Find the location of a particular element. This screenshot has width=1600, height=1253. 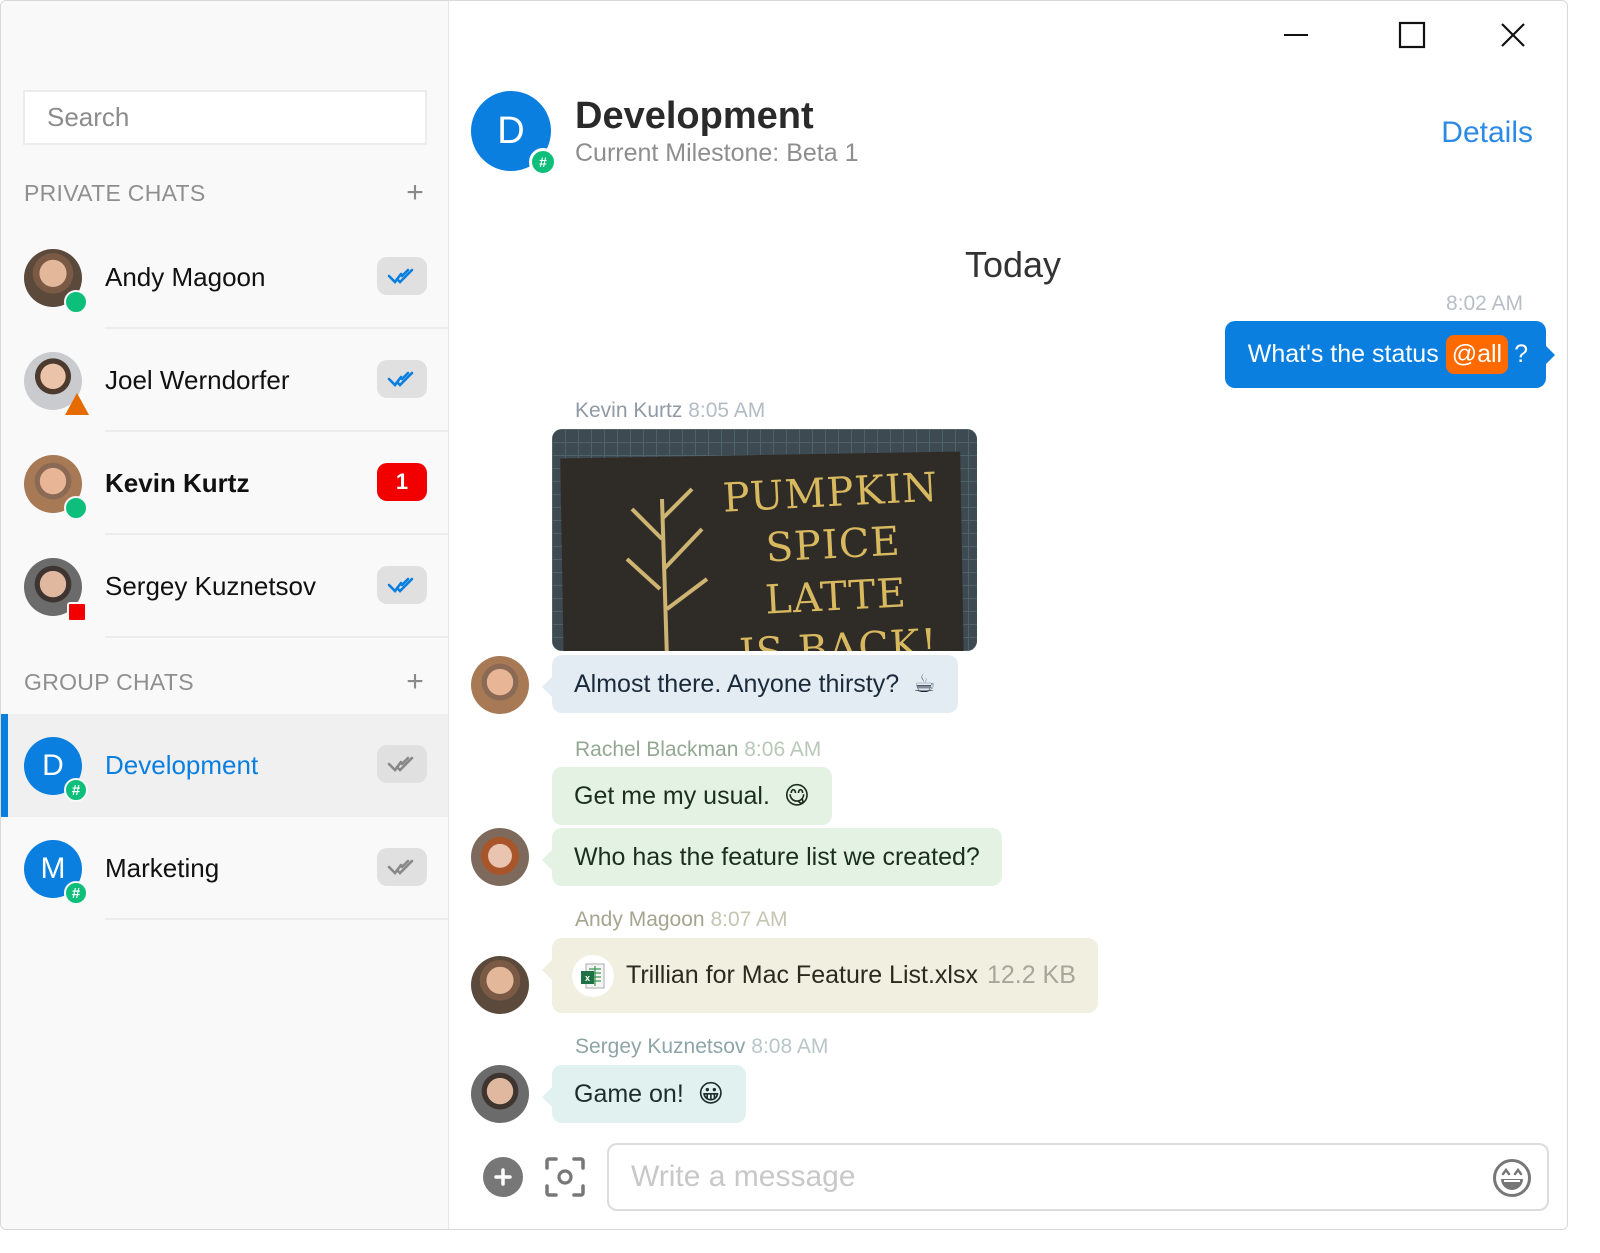

sender-name: Sergey Kuznetsov is located at coordinates (660, 1046).